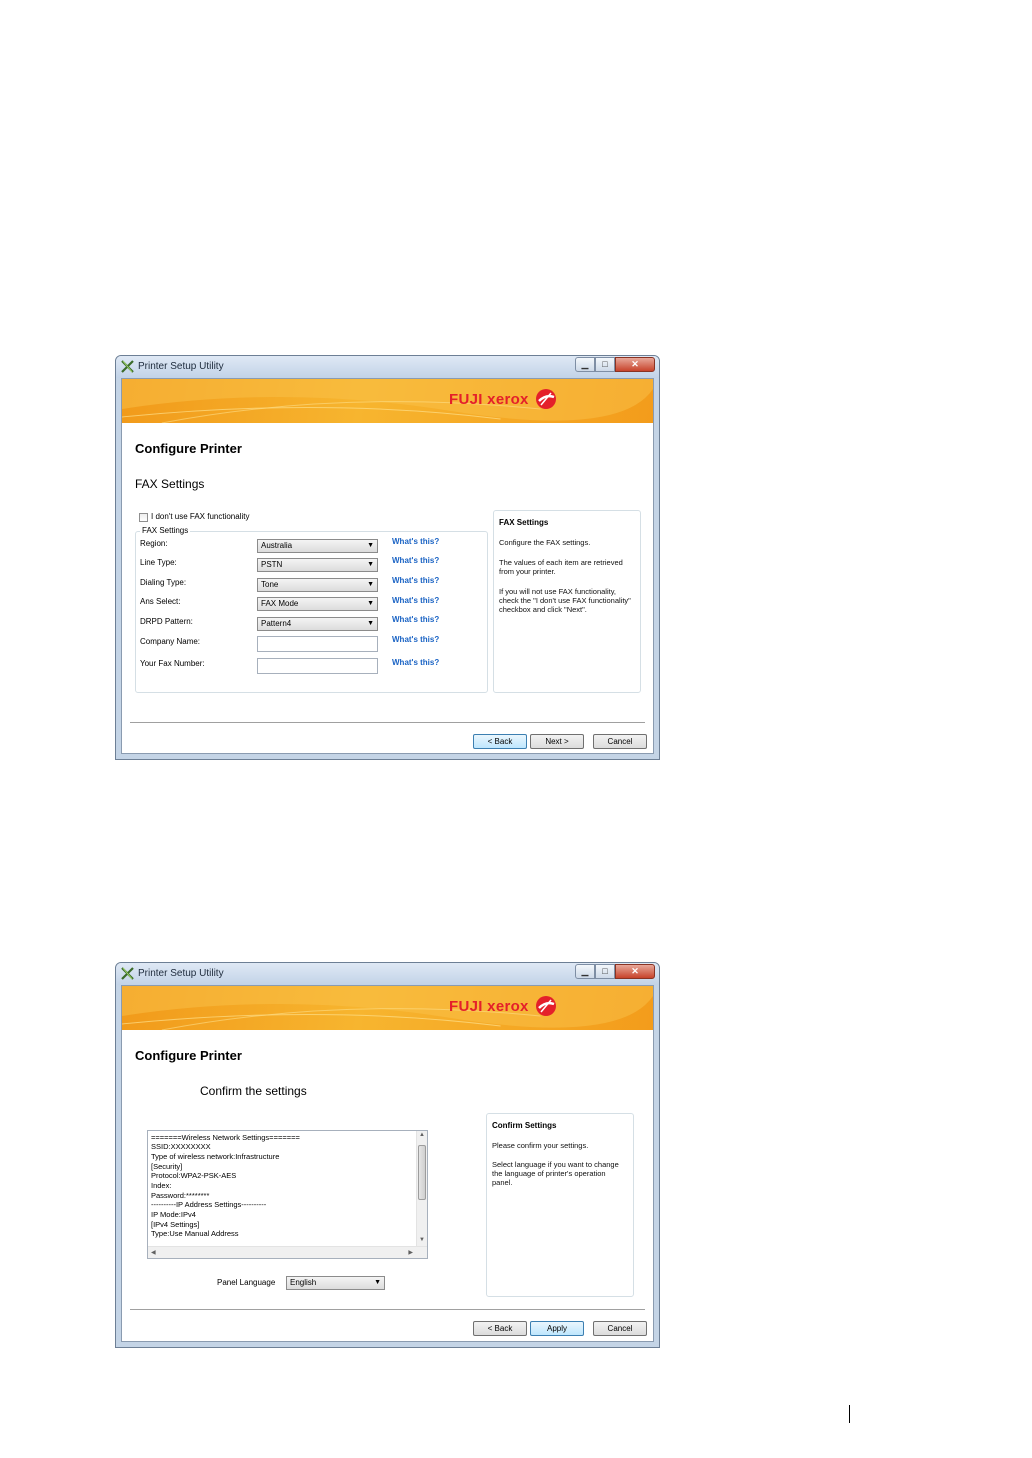 Image resolution: width=1032 pixels, height=1458 pixels. I want to click on company-name-label: Company Name:, so click(170, 641).